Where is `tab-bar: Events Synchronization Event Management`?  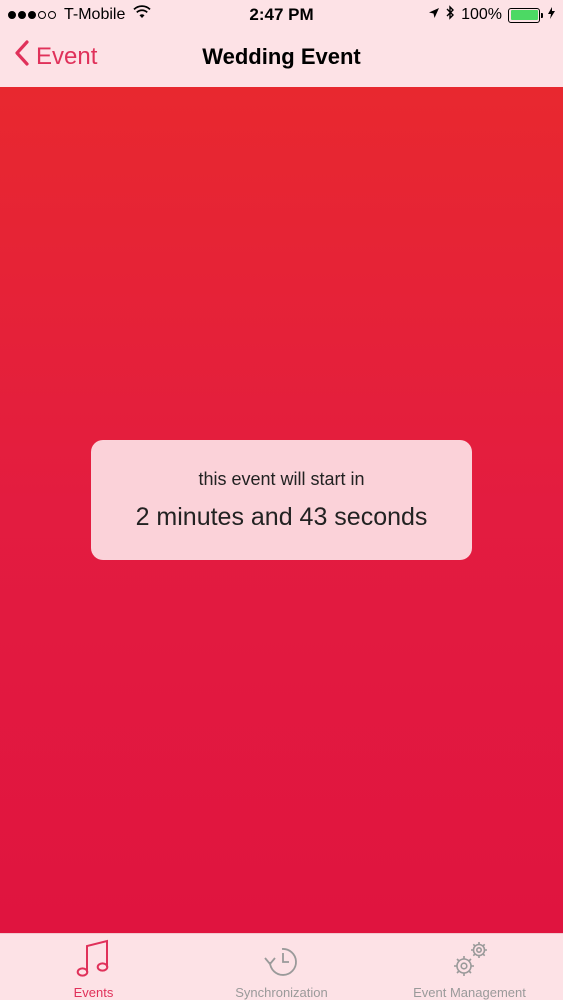 tab-bar: Events Synchronization Event Management is located at coordinates (281, 966).